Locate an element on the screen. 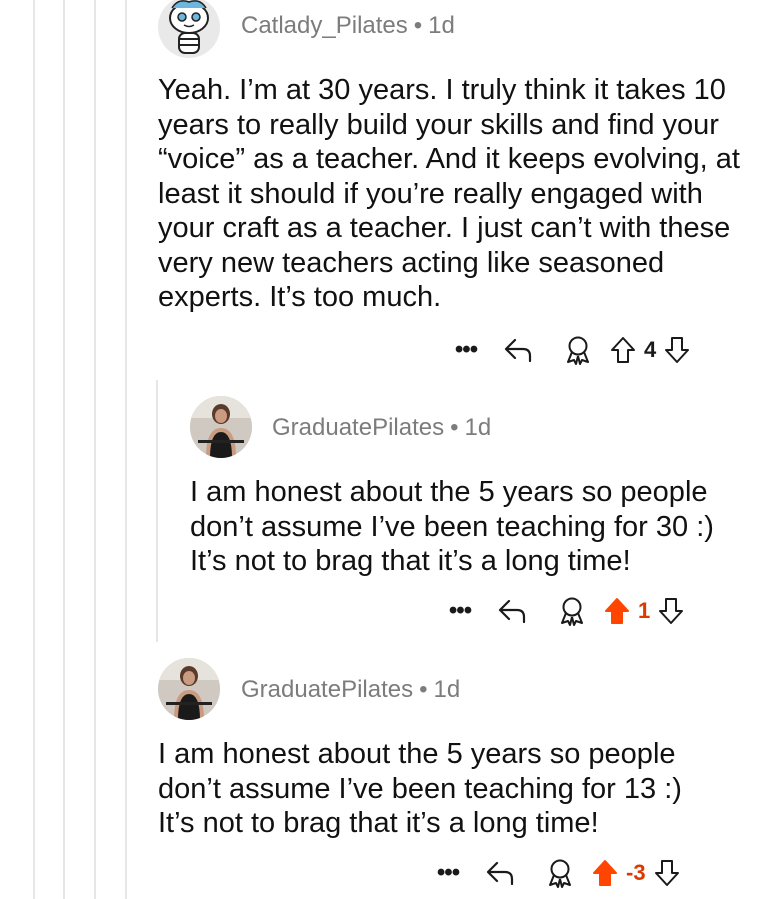 The image size is (768, 899). comment-actions: ••• -3 is located at coordinates (556, 873).